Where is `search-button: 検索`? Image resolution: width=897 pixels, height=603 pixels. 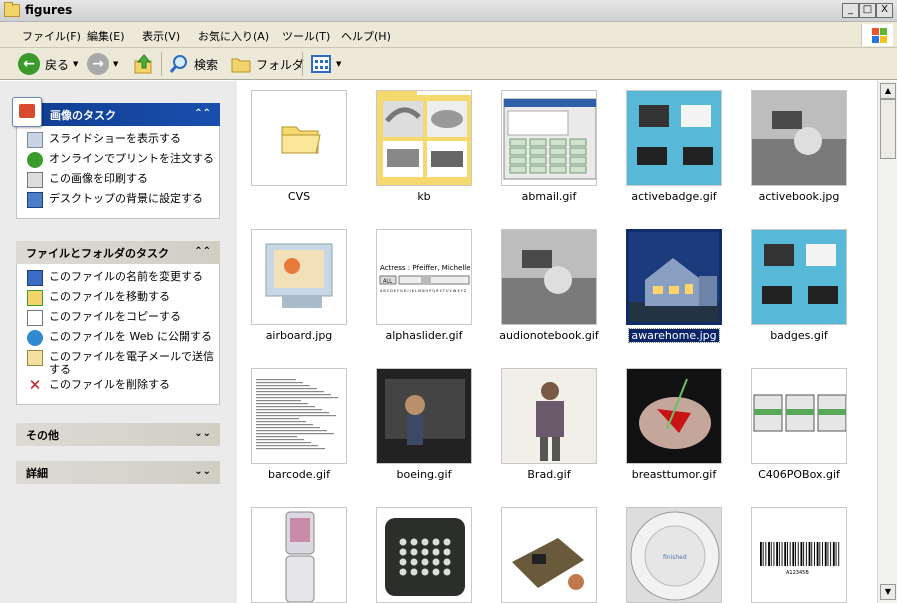 search-button: 検索 is located at coordinates (193, 64).